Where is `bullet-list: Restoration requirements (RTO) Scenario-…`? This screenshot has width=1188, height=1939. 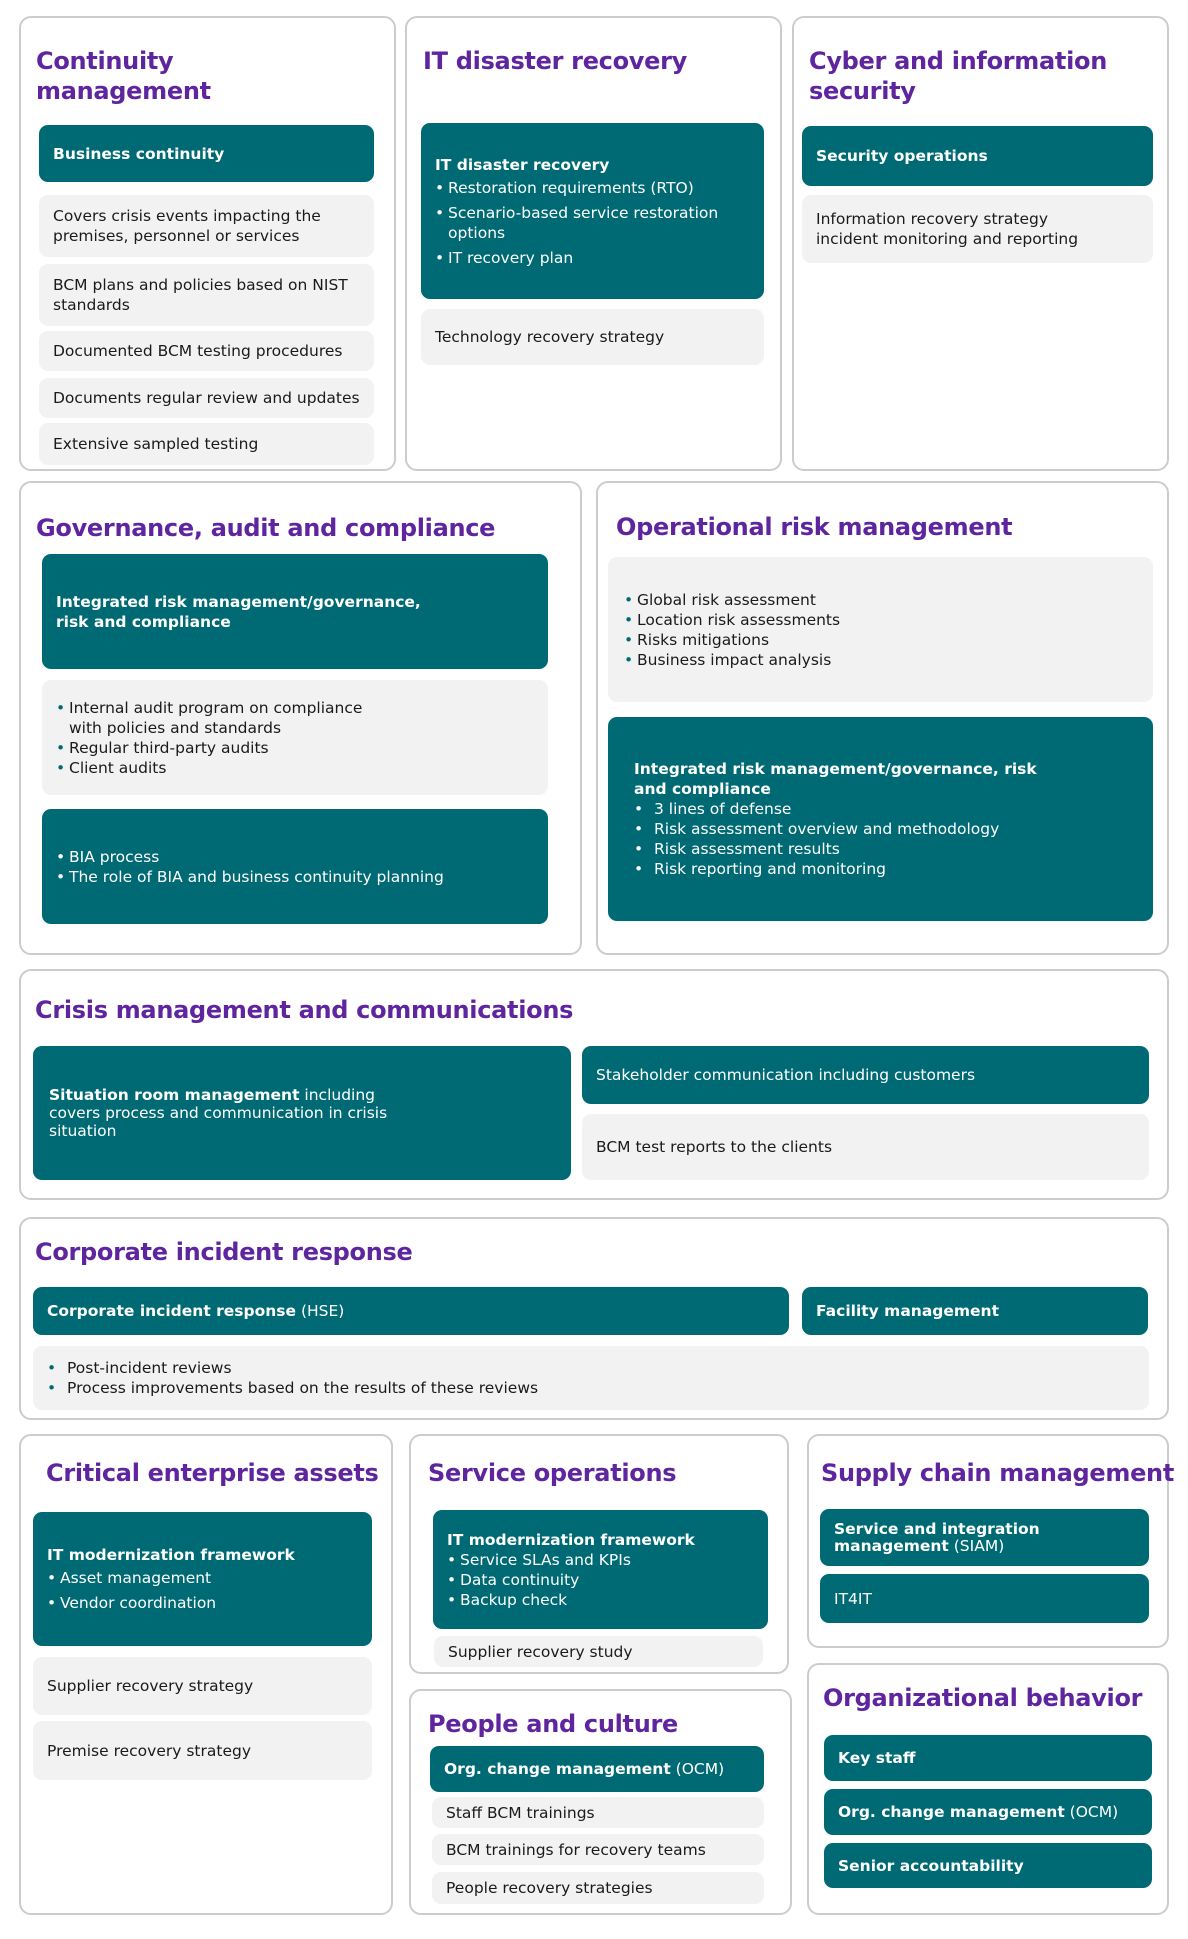
bullet-list: Restoration requirements (RTO) Scenario-… is located at coordinates (592, 223).